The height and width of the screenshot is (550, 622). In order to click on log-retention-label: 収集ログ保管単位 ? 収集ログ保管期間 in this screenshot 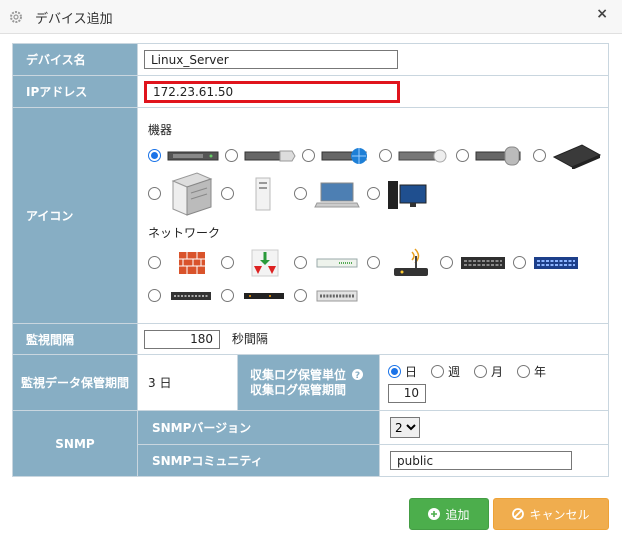, I will do `click(308, 382)`.